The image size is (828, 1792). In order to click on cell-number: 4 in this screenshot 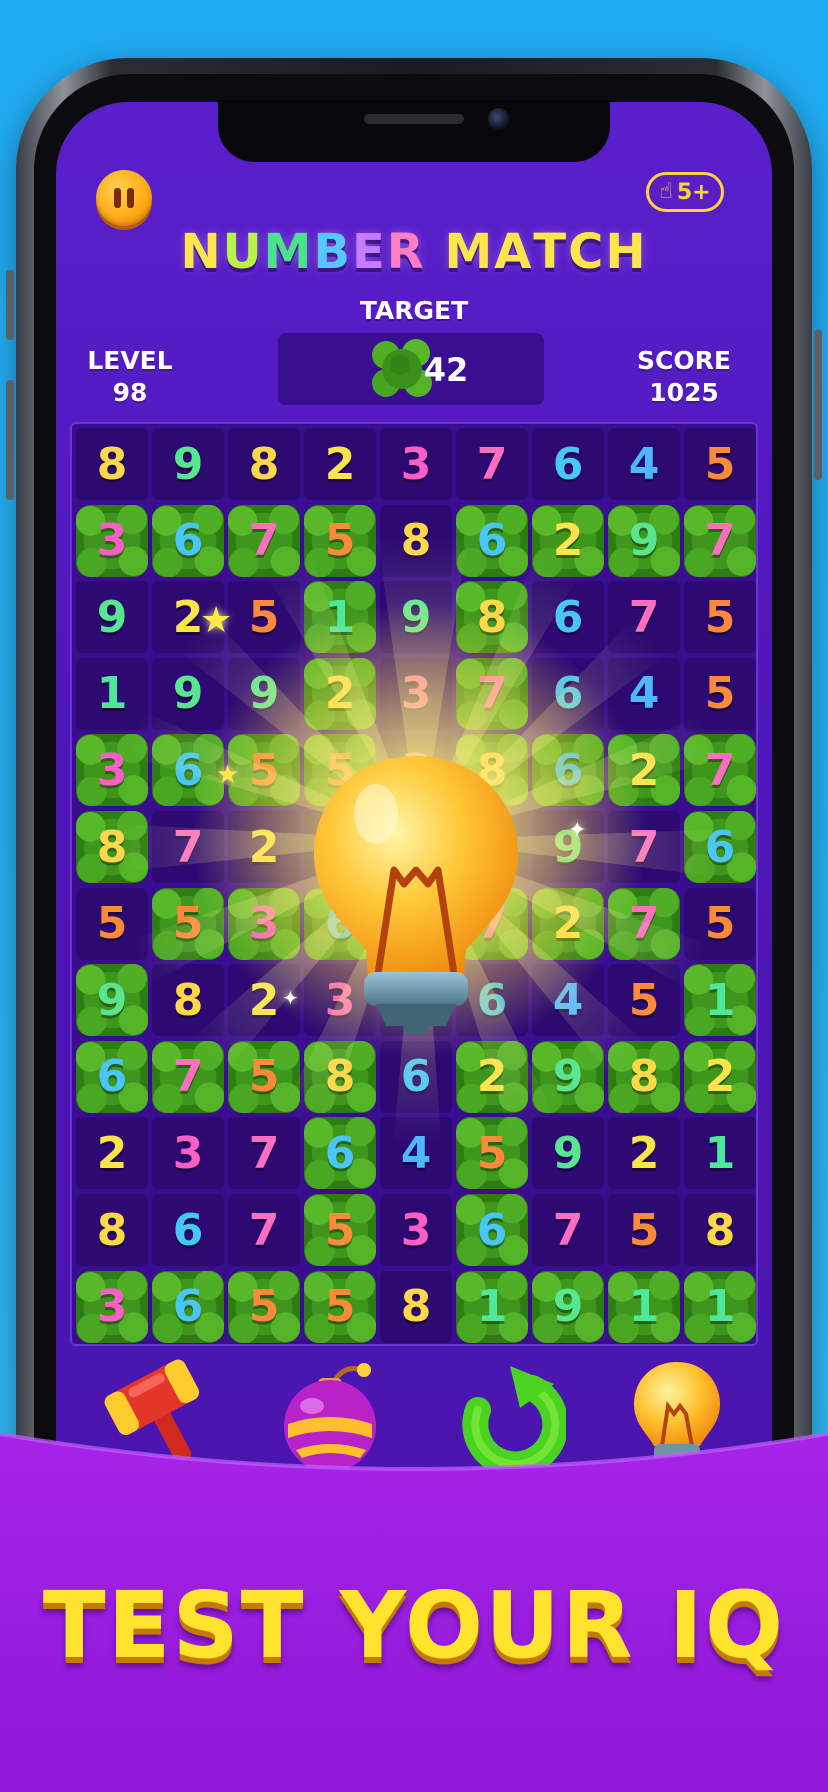, I will do `click(568, 1000)`.